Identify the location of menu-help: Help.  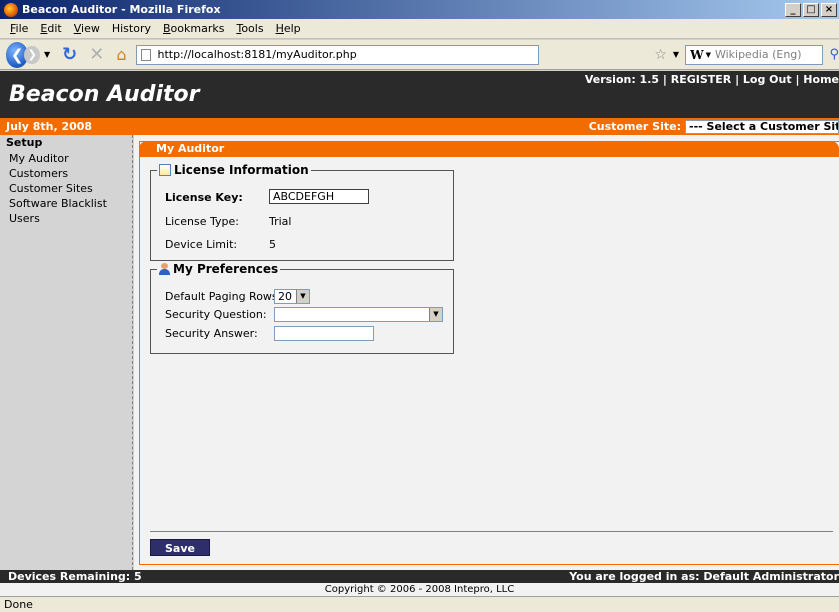
(288, 28).